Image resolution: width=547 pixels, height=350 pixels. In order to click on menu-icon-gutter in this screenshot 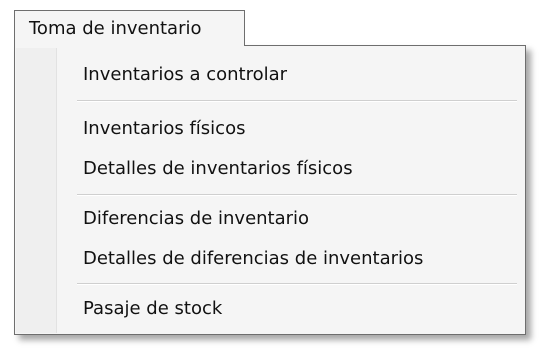, I will do `click(36, 190)`.